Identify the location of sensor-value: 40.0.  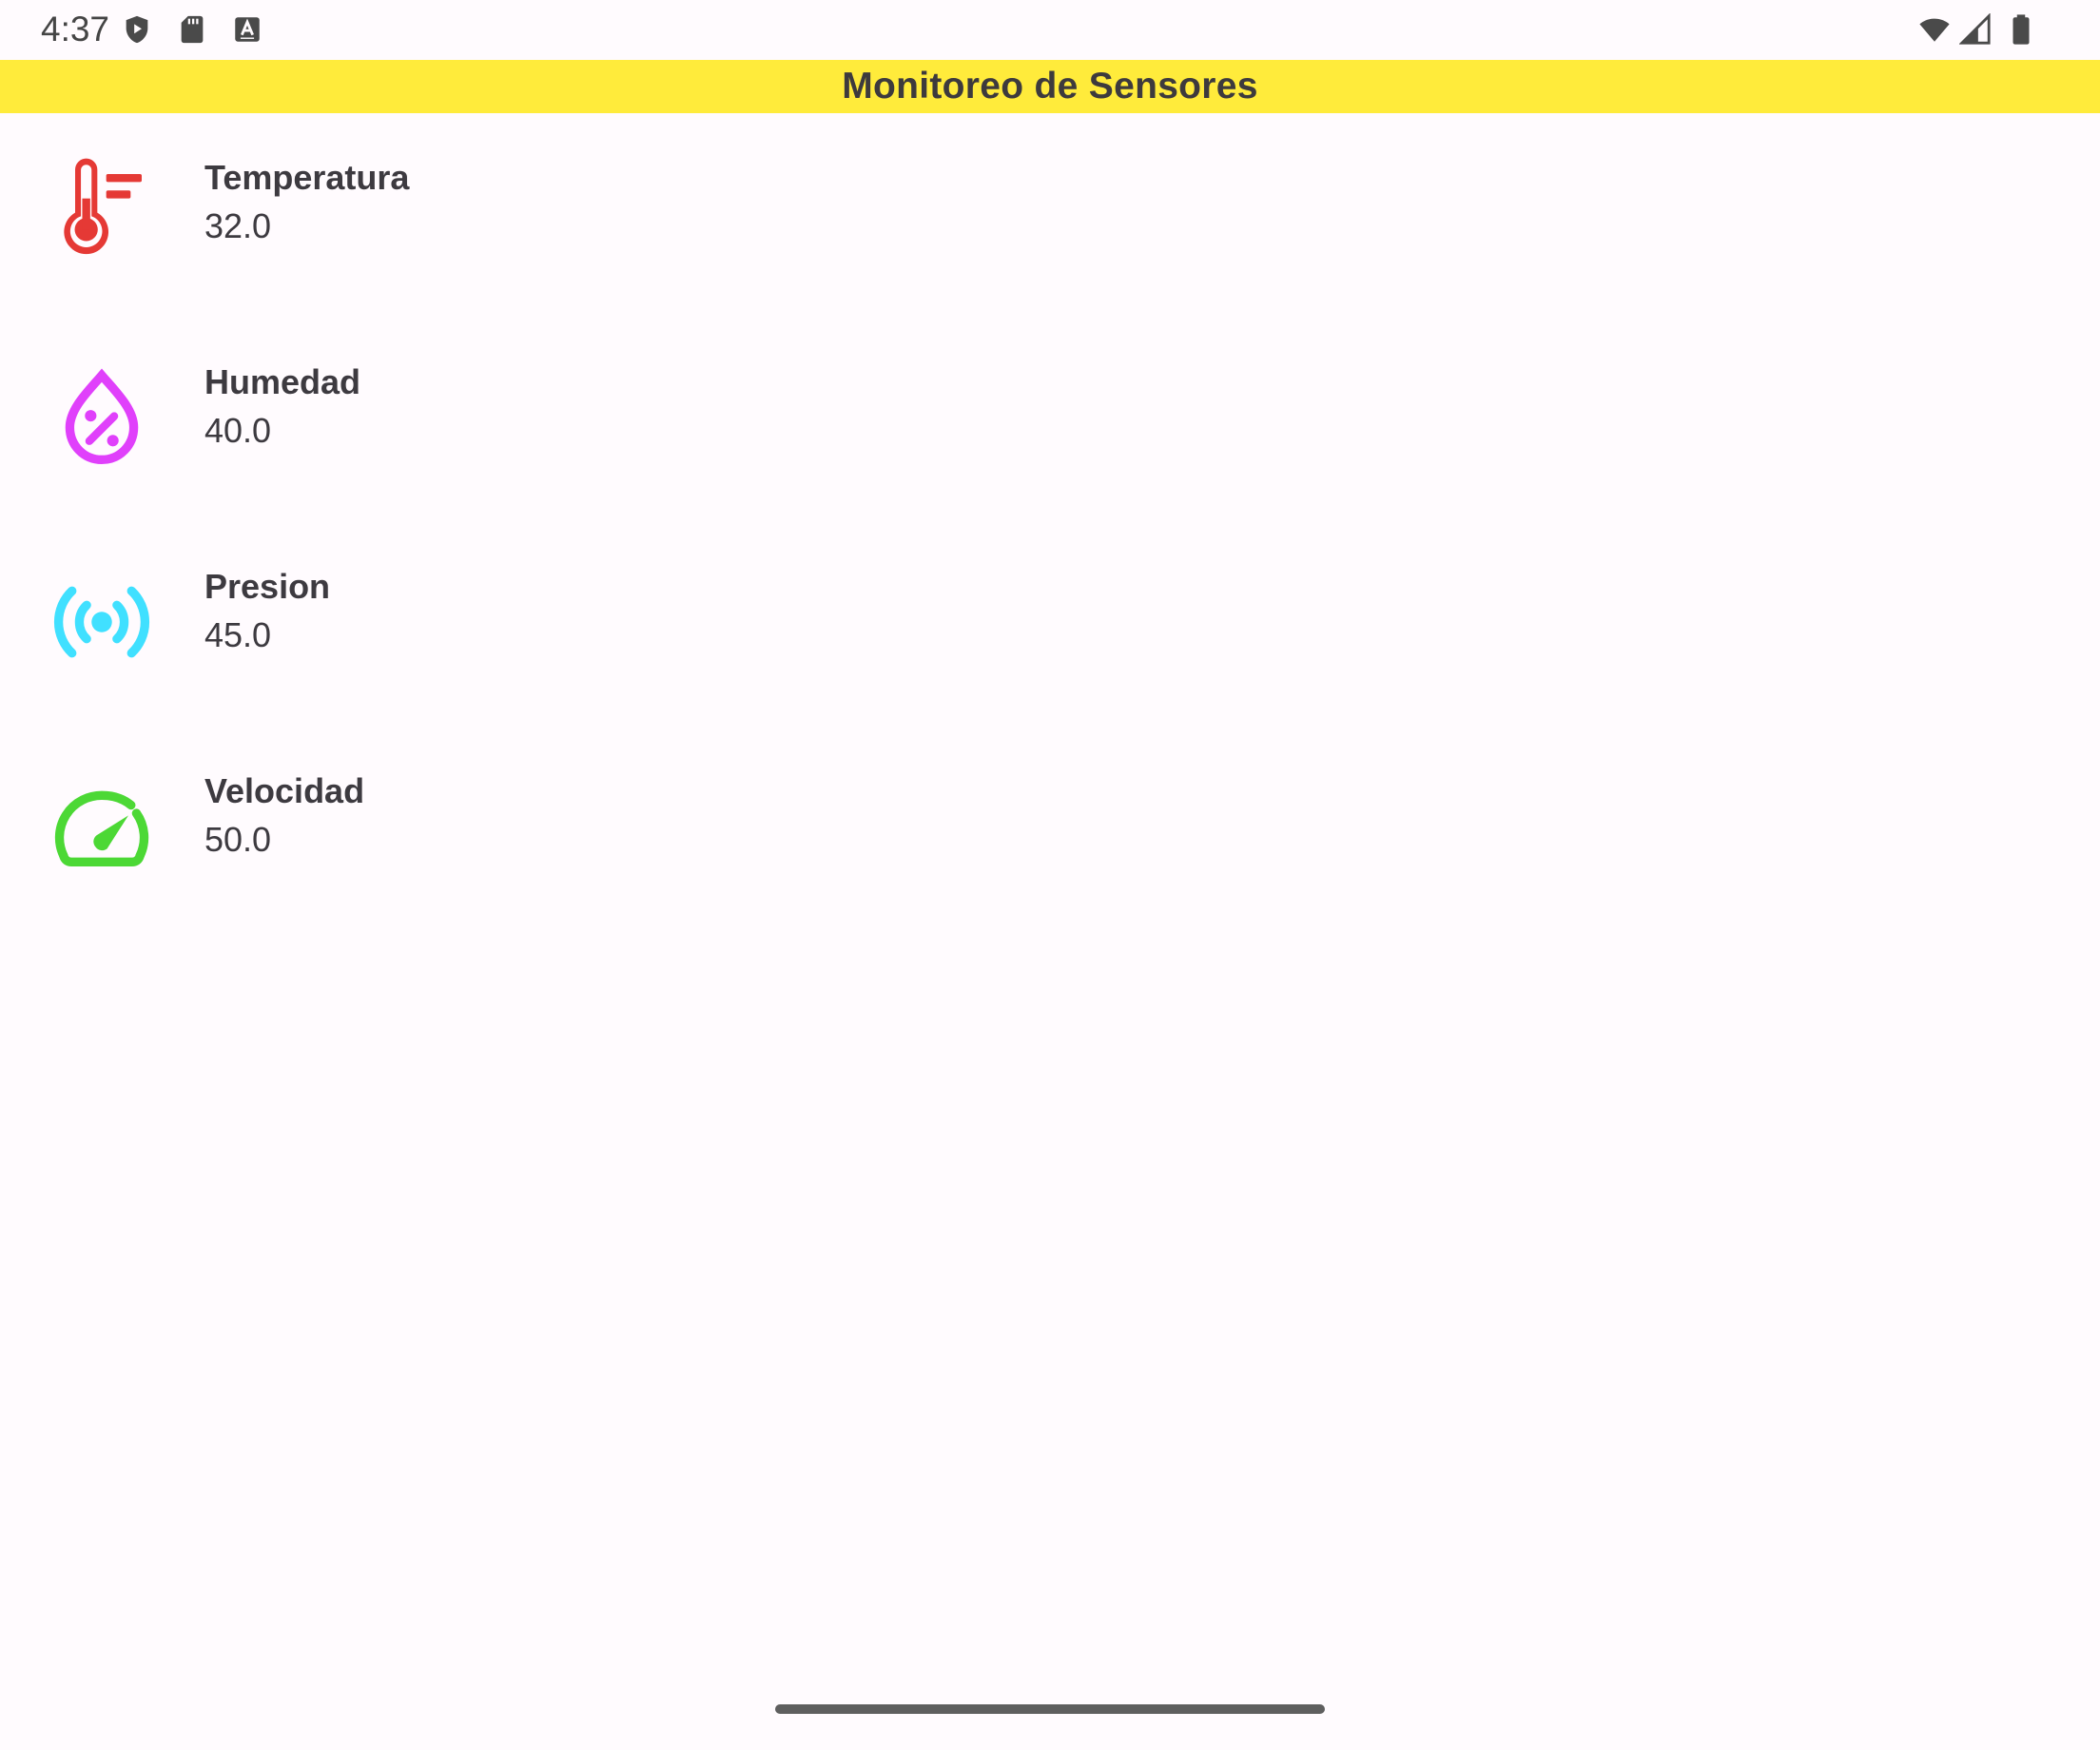
(238, 430).